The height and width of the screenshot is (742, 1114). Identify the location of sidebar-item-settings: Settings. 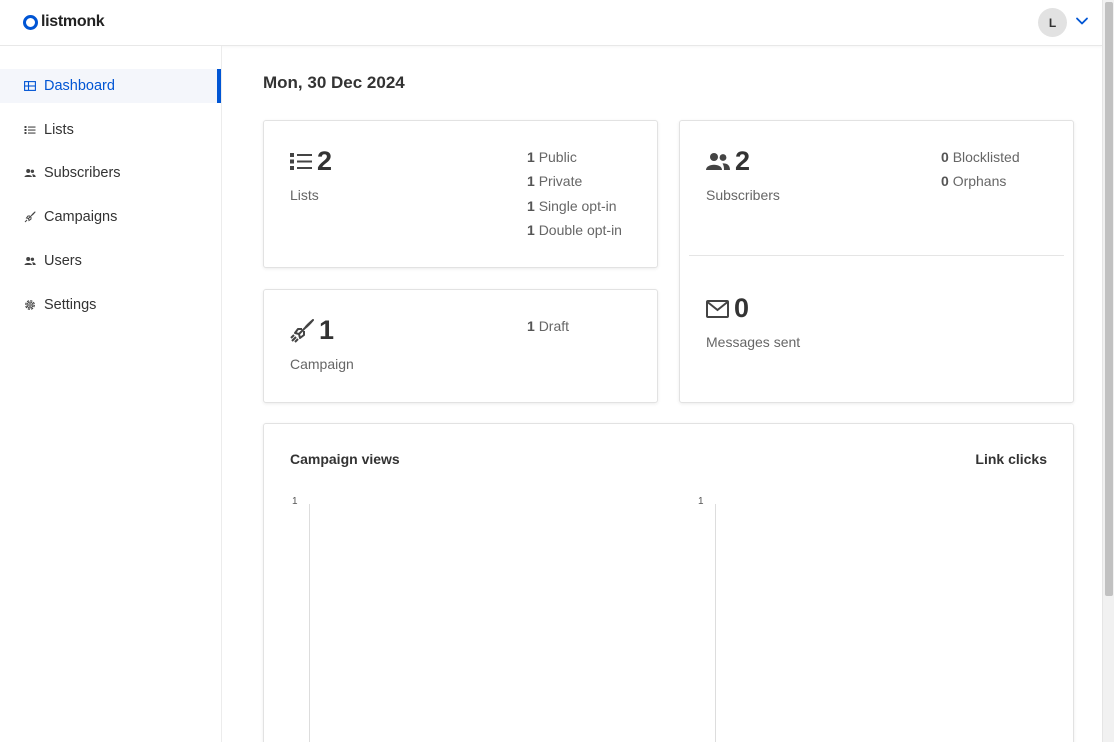
(110, 305).